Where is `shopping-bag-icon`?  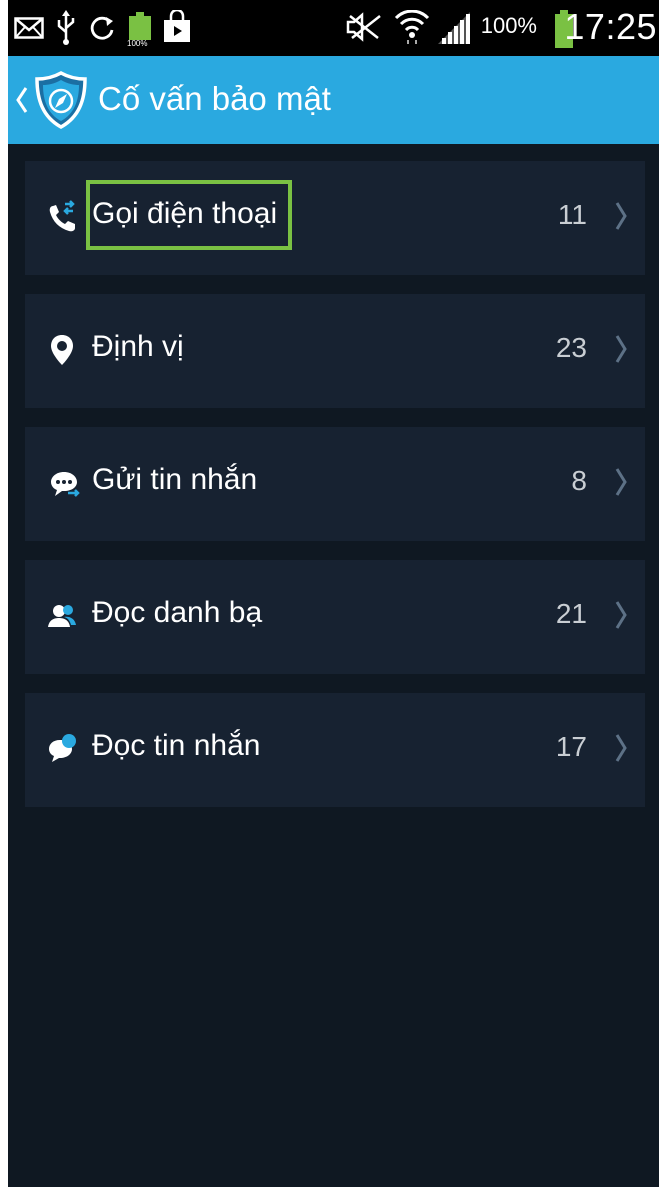 shopping-bag-icon is located at coordinates (177, 26).